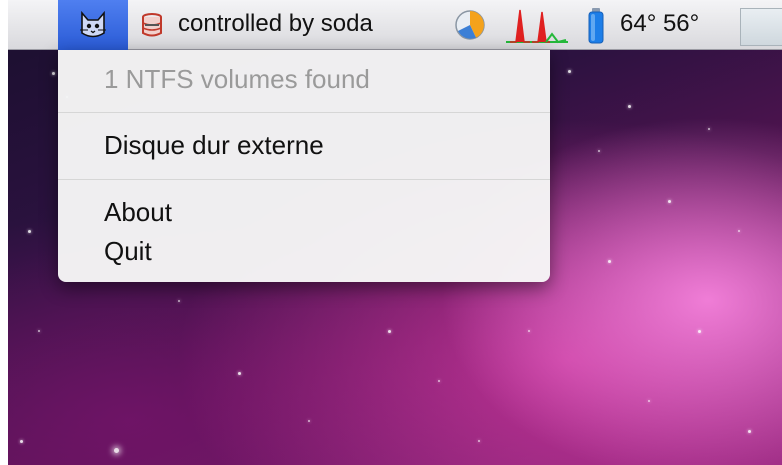 The width and height of the screenshot is (782, 465). I want to click on monitor-box-icon, so click(761, 27).